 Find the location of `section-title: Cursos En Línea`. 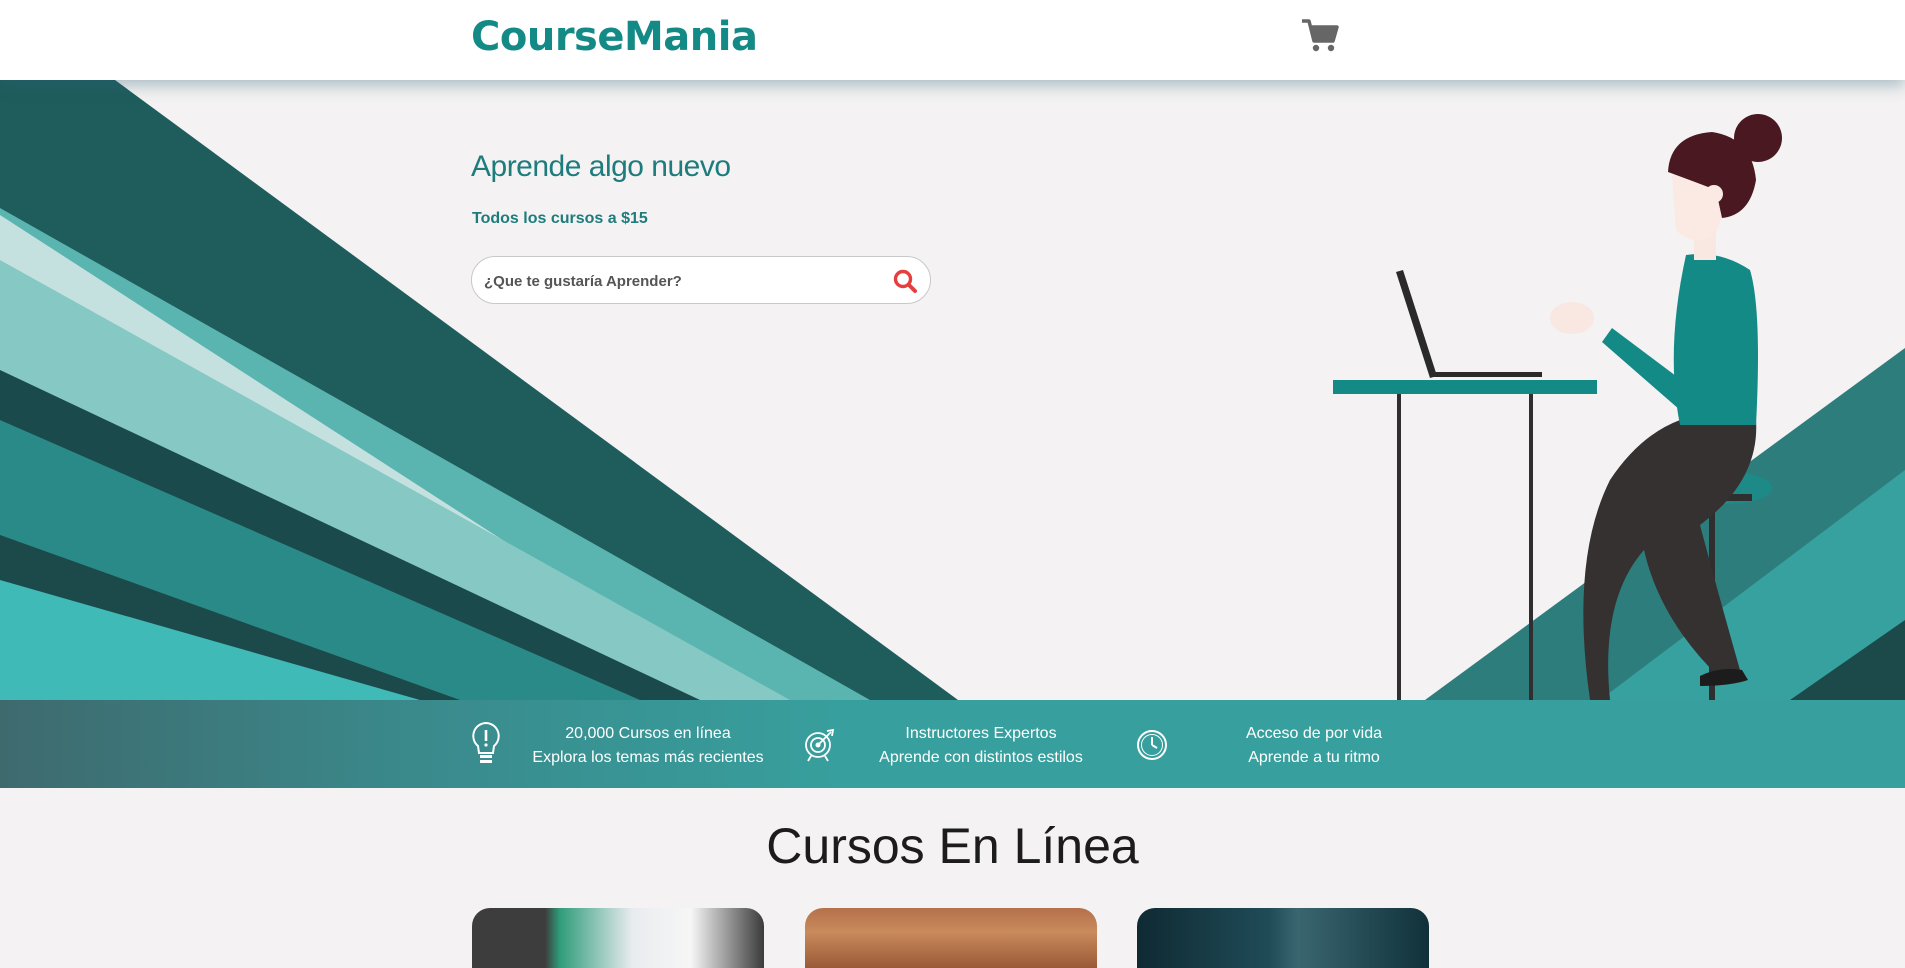

section-title: Cursos En Línea is located at coordinates (952, 846).